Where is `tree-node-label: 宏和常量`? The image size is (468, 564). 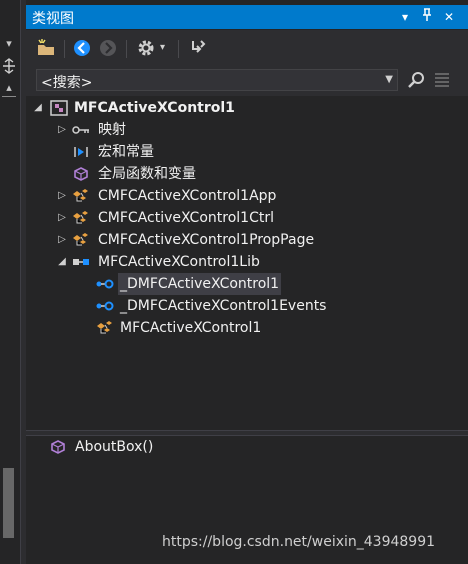
tree-node-label: 宏和常量 is located at coordinates (126, 152).